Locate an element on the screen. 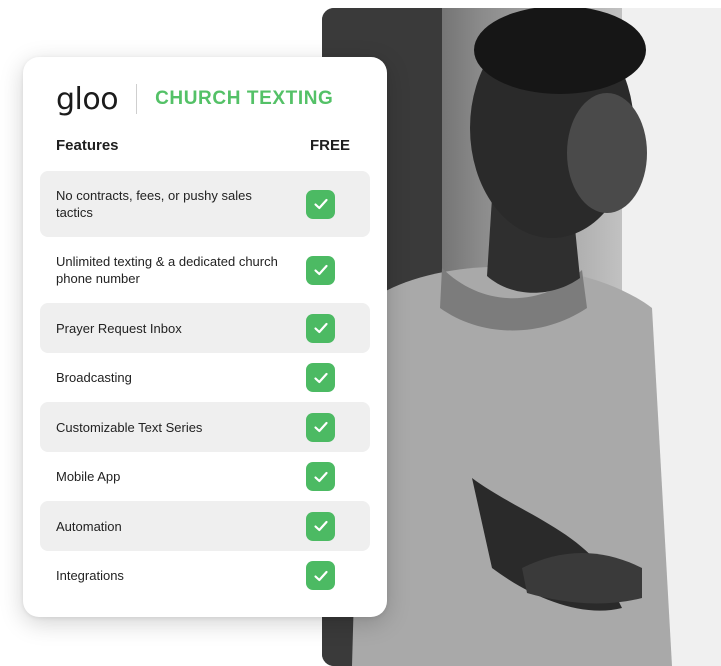 The image size is (721, 666). feature-row: Automation is located at coordinates (205, 526).